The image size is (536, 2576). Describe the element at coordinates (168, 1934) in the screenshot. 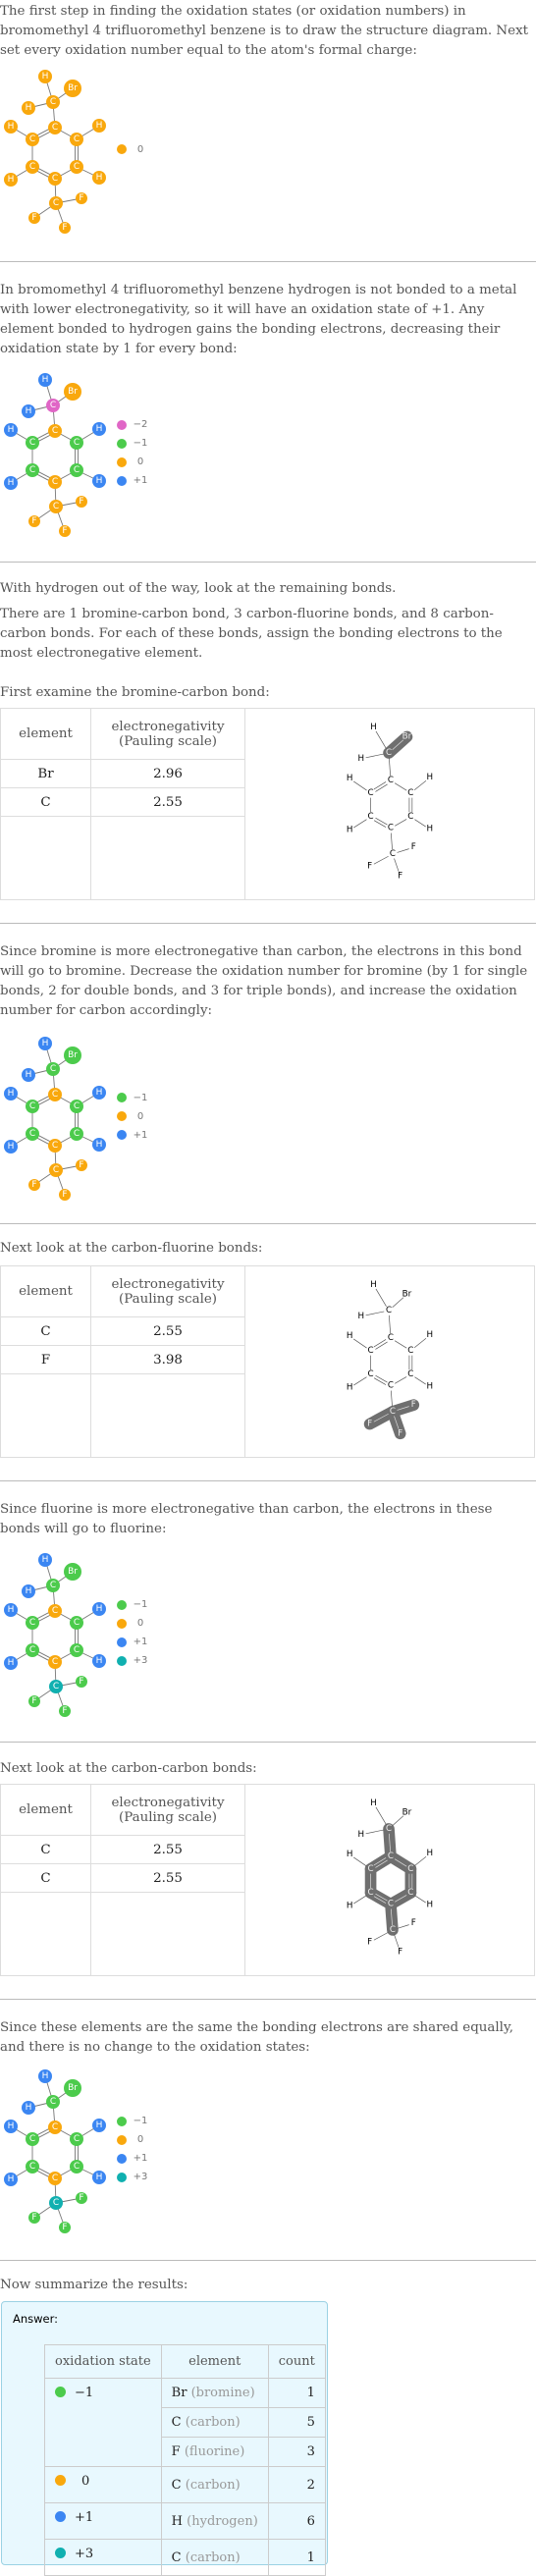

I see `empty-cell` at that location.